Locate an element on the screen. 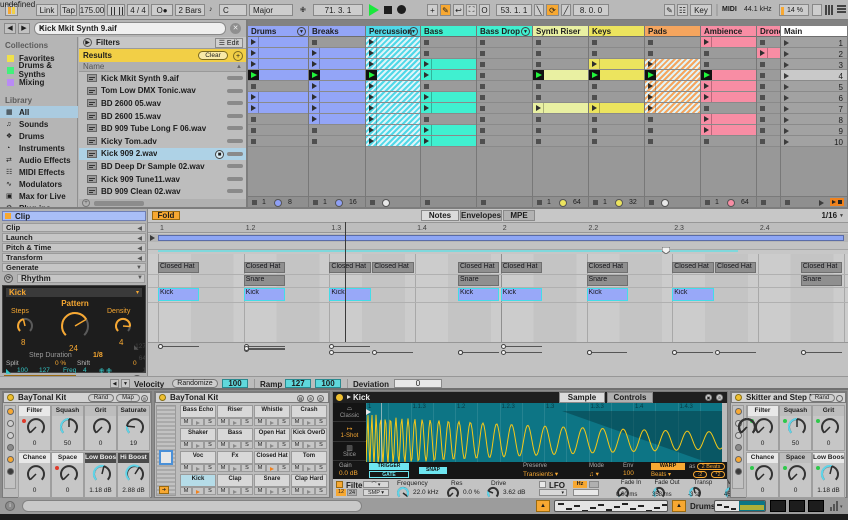 The image size is (848, 520). pad-view-selector is located at coordinates (166, 457).